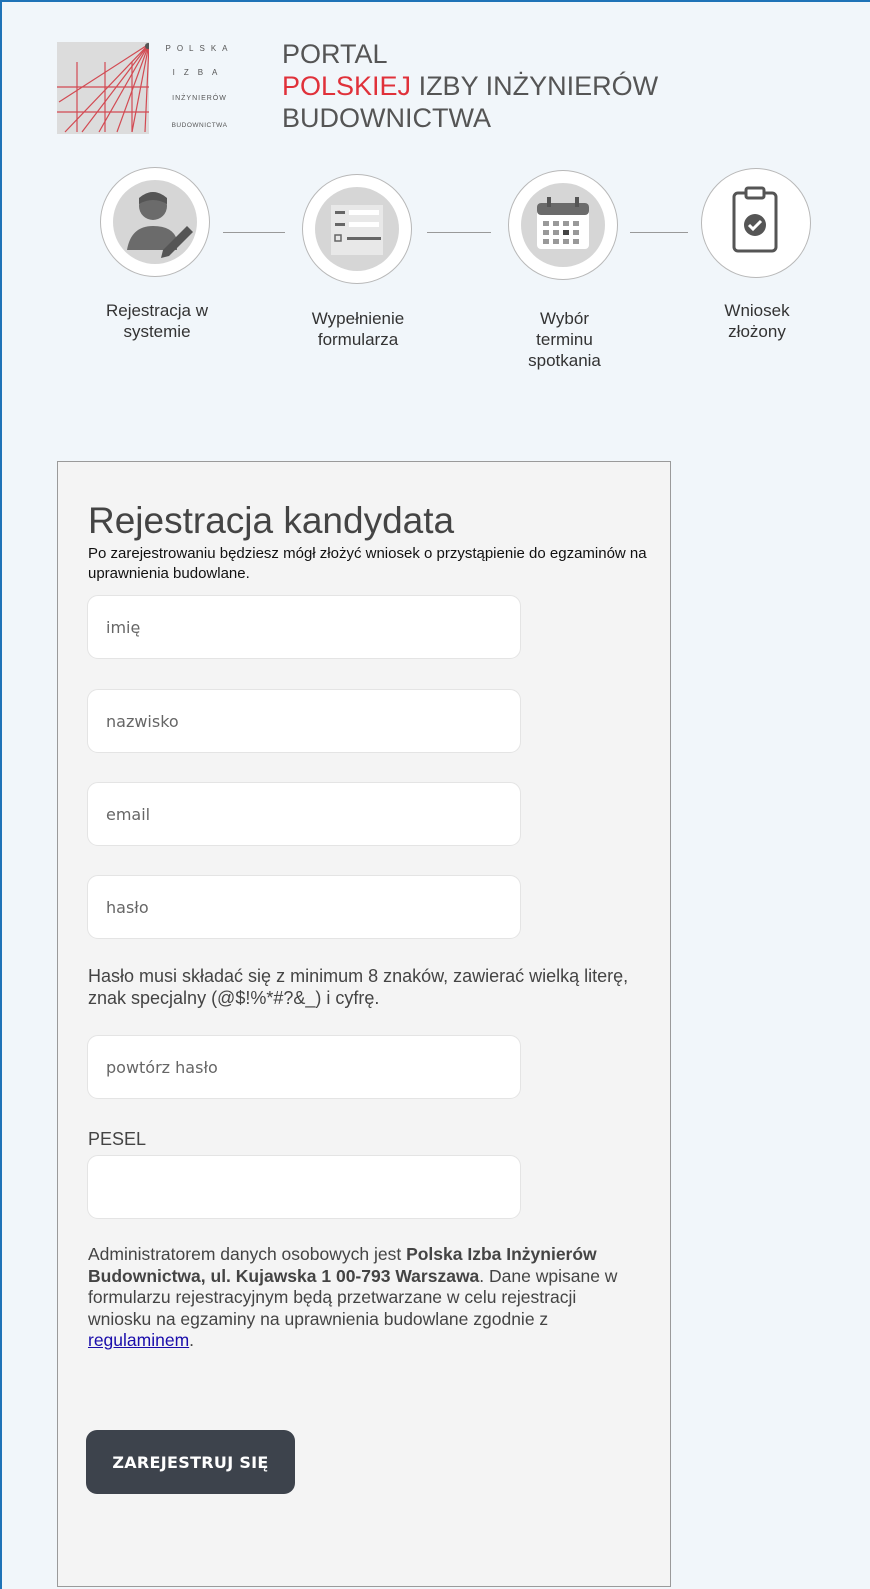 This screenshot has height=1589, width=870. What do you see at coordinates (138, 1340) in the screenshot?
I see `regulations-link: regulaminem` at bounding box center [138, 1340].